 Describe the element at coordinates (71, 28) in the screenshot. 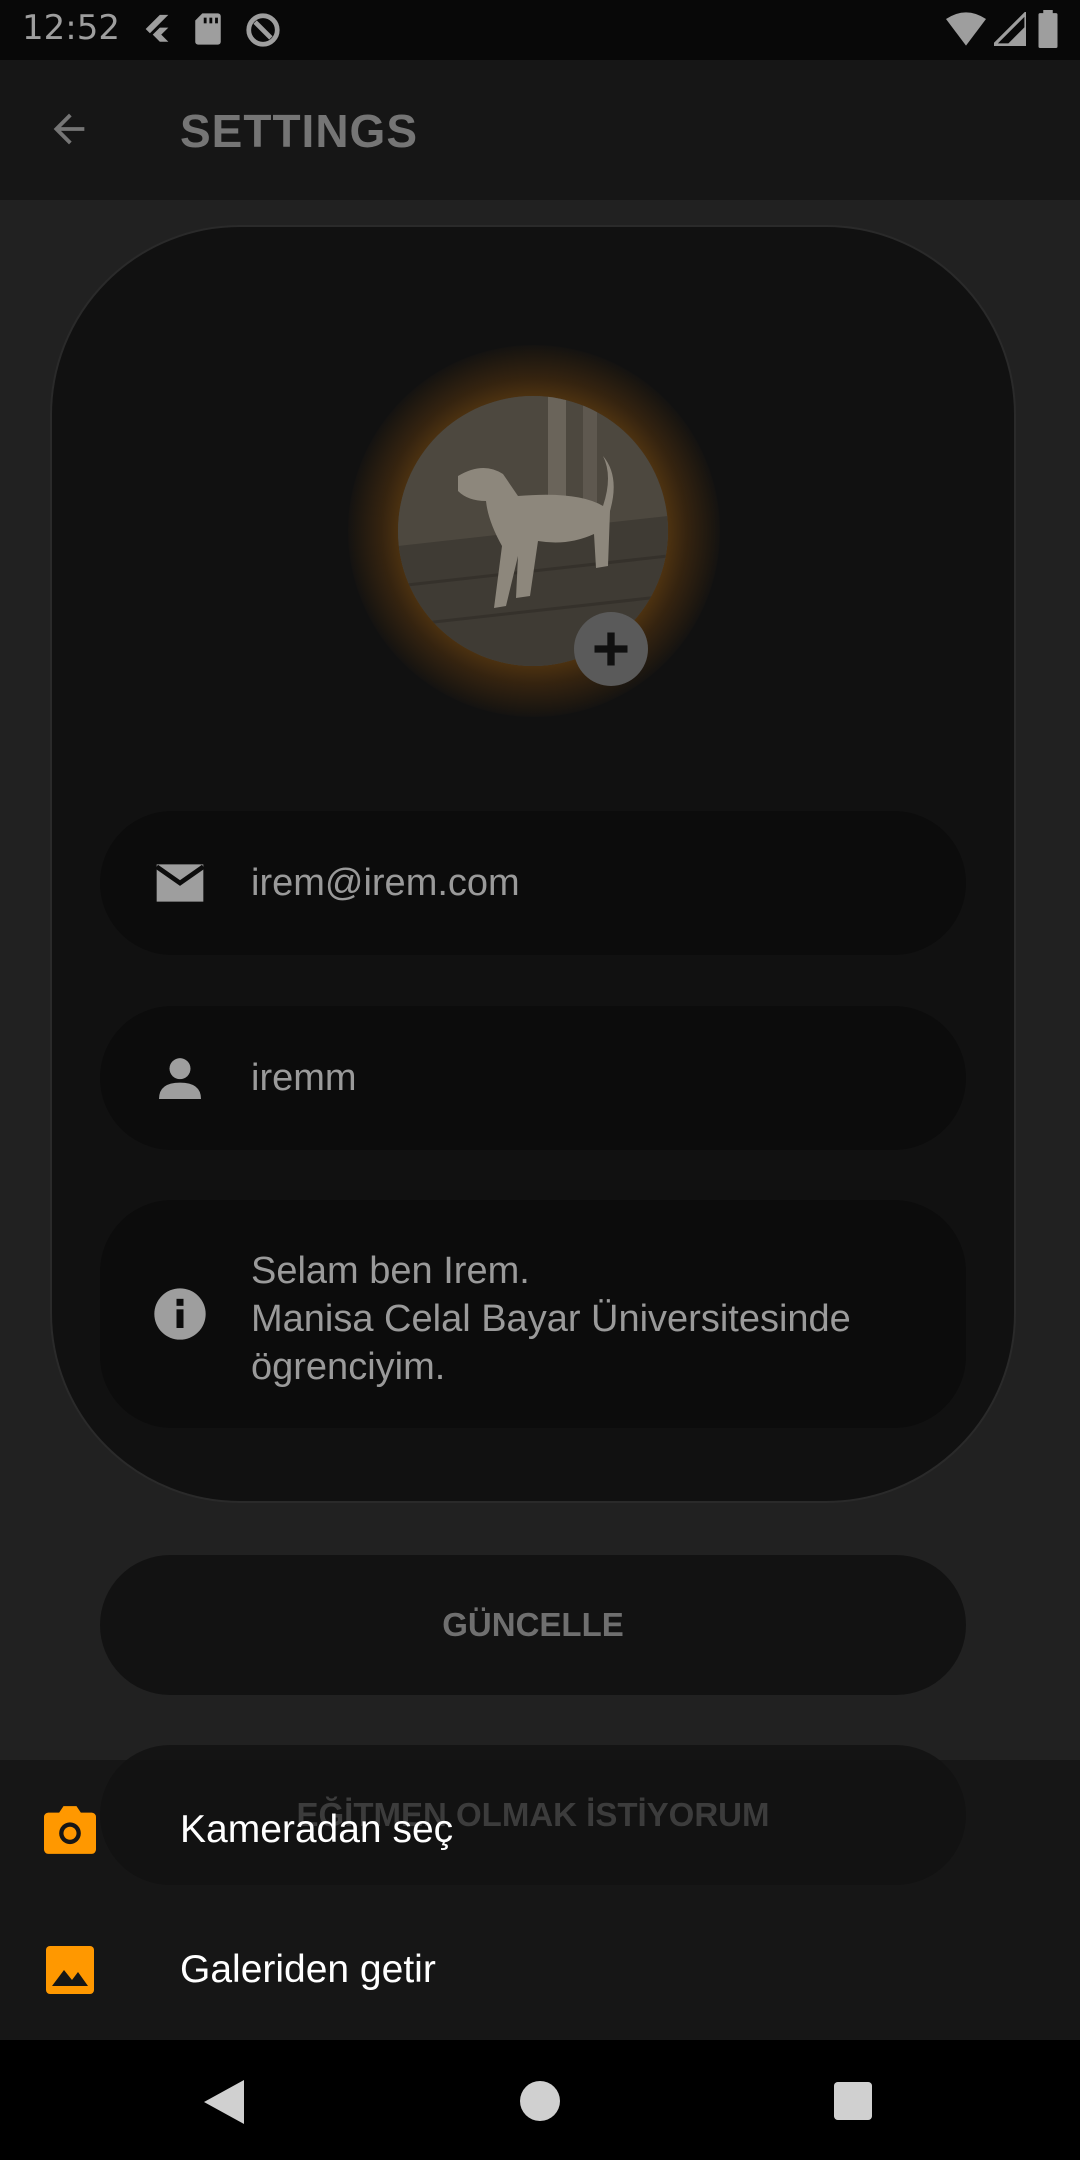

I see `status-time: 12:52` at that location.